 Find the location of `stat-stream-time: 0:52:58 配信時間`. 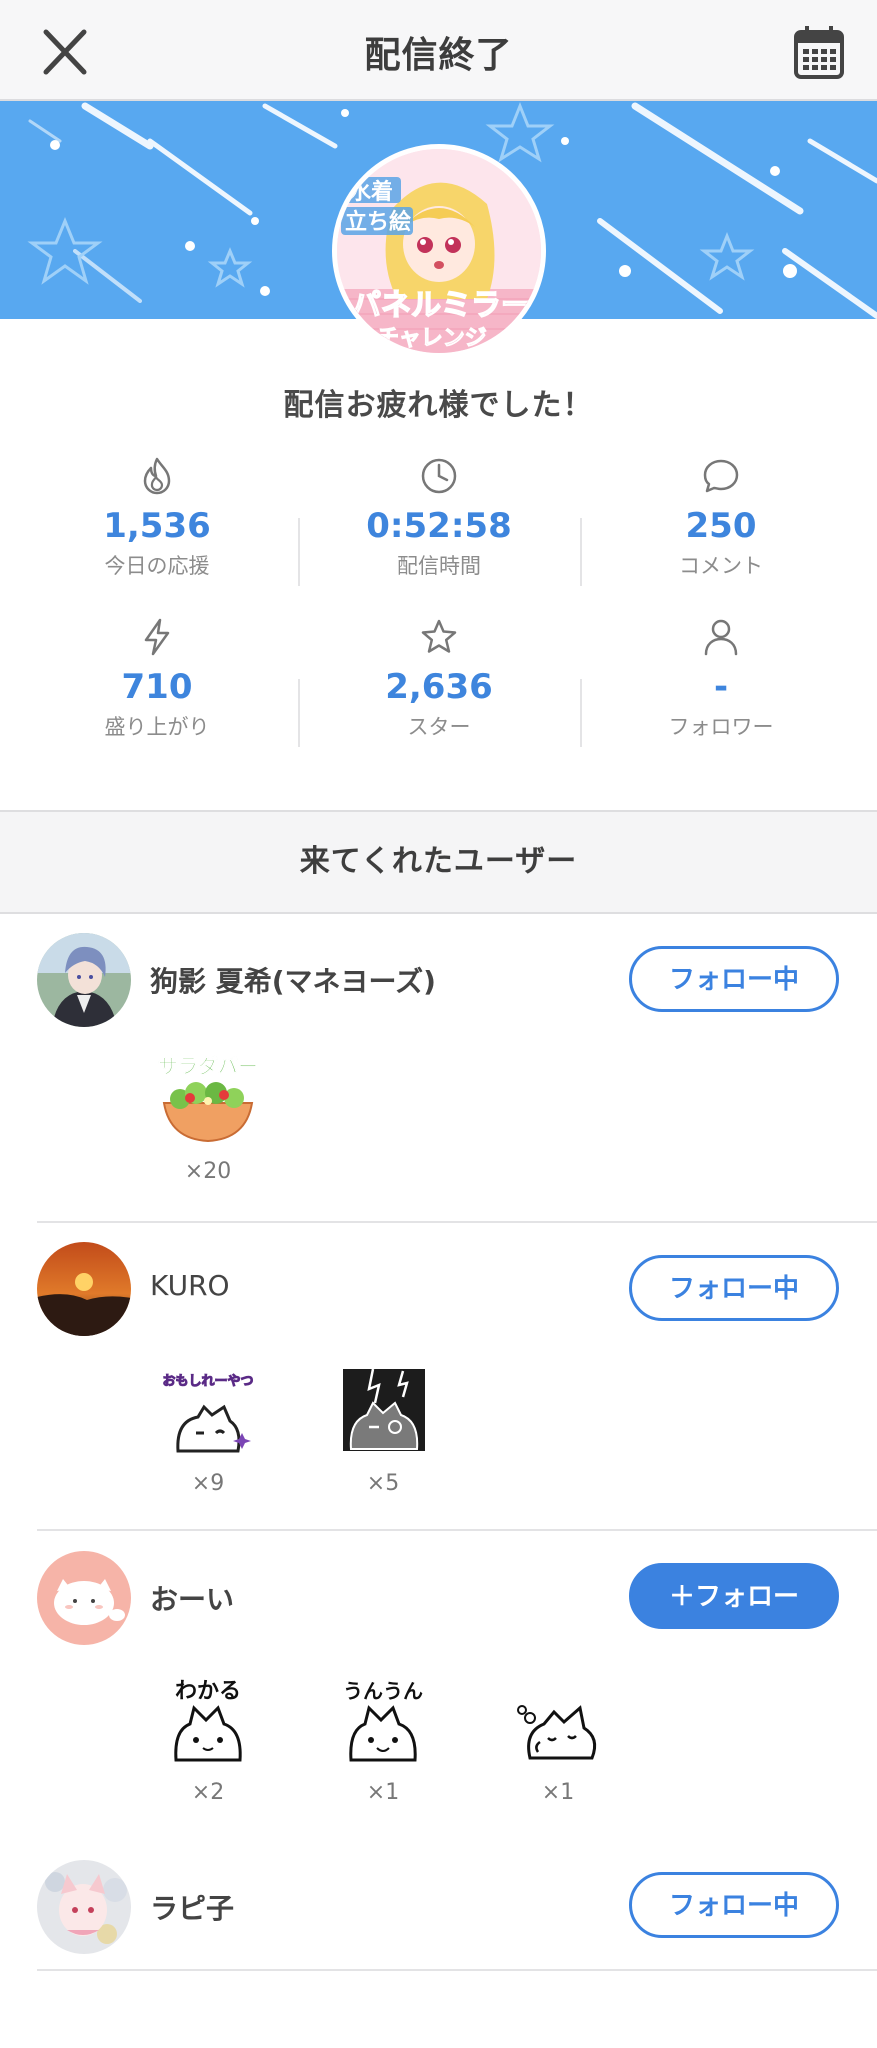

stat-stream-time: 0:52:58 配信時間 is located at coordinates (439, 518).